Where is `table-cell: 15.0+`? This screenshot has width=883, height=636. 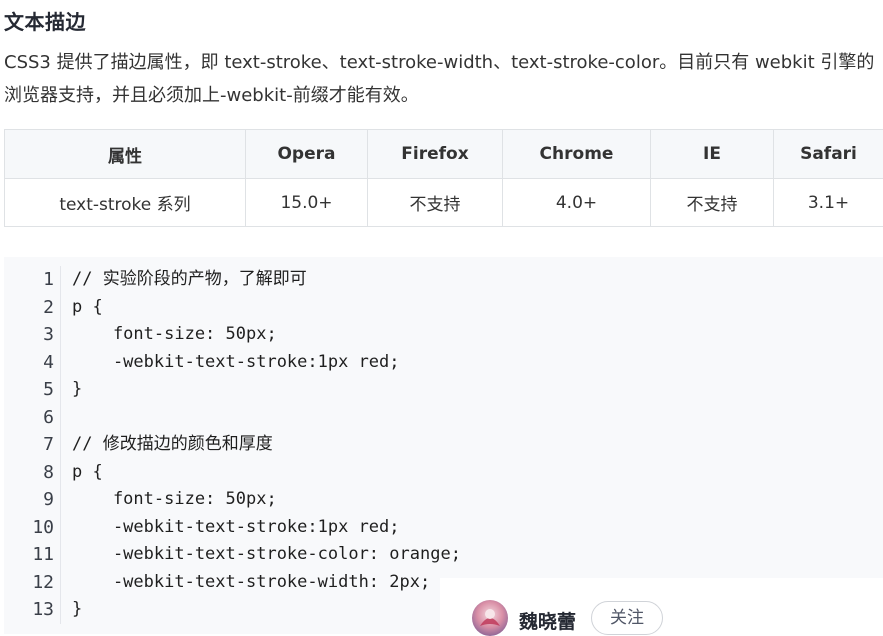 table-cell: 15.0+ is located at coordinates (307, 203).